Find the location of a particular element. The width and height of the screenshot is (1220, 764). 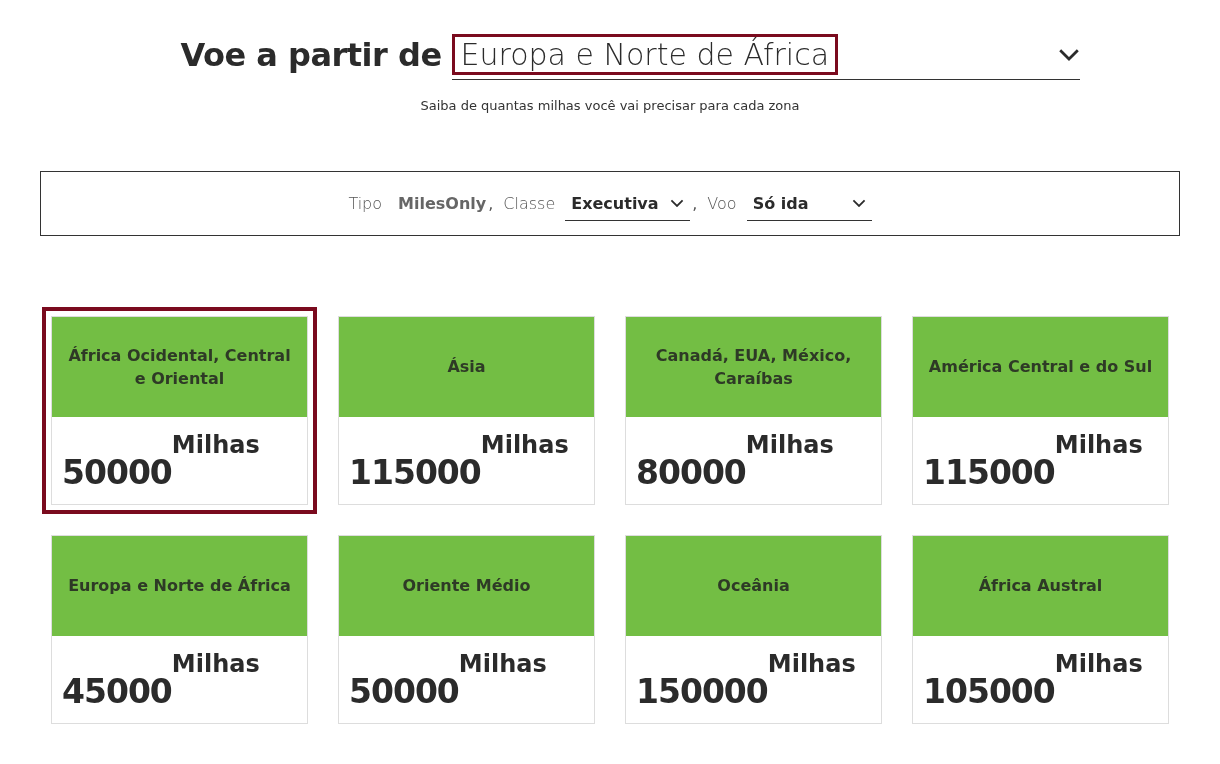

filter-label: Classe is located at coordinates (529, 203).